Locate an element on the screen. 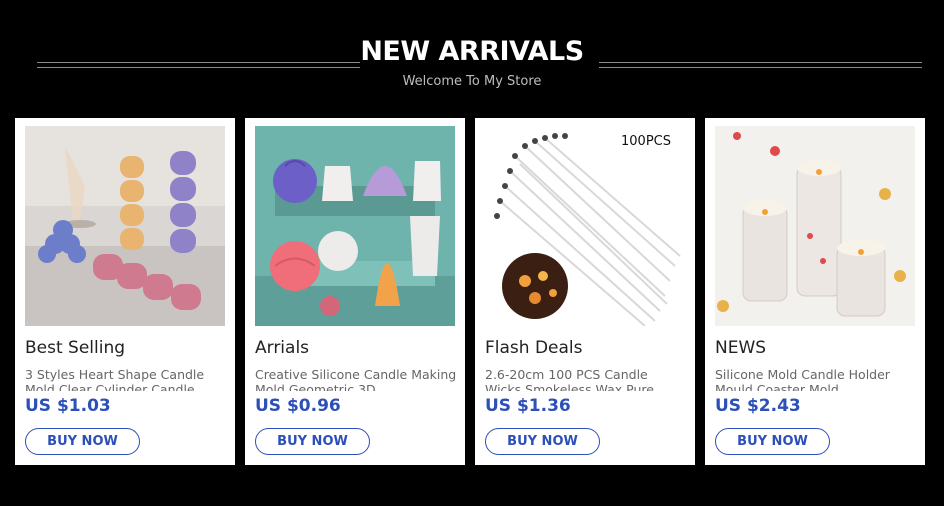 The image size is (944, 506). product-image-candle-holder-mold is located at coordinates (815, 226).